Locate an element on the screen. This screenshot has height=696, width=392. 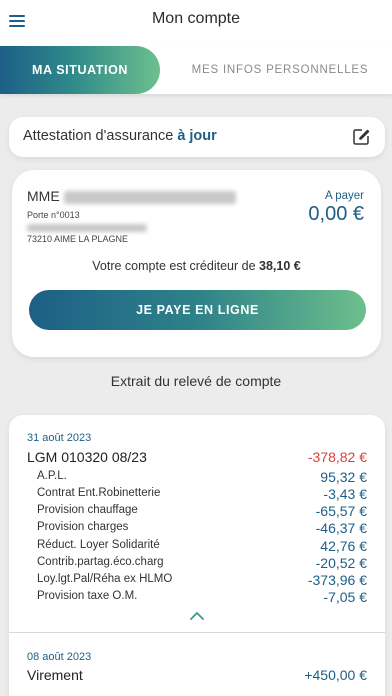
entry-amount: -378,82 € is located at coordinates (337, 457).